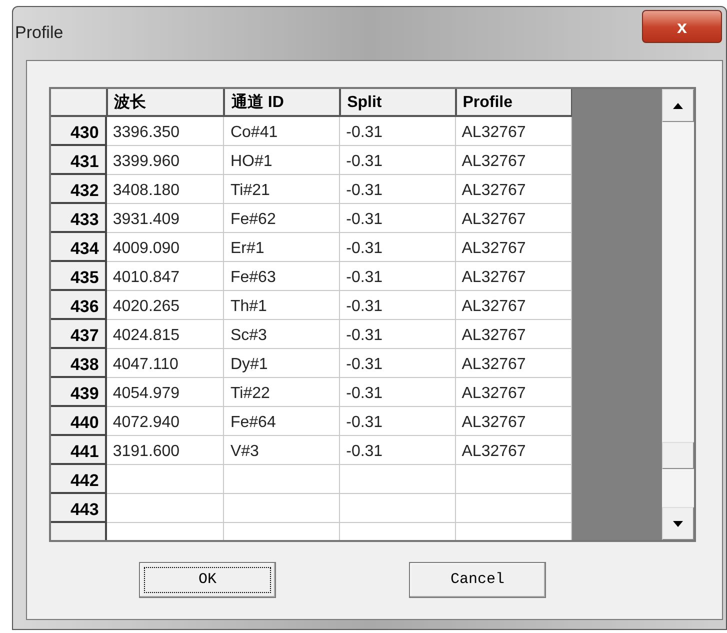  Describe the element at coordinates (165, 247) in the screenshot. I see `table-cell: 4009.090` at that location.